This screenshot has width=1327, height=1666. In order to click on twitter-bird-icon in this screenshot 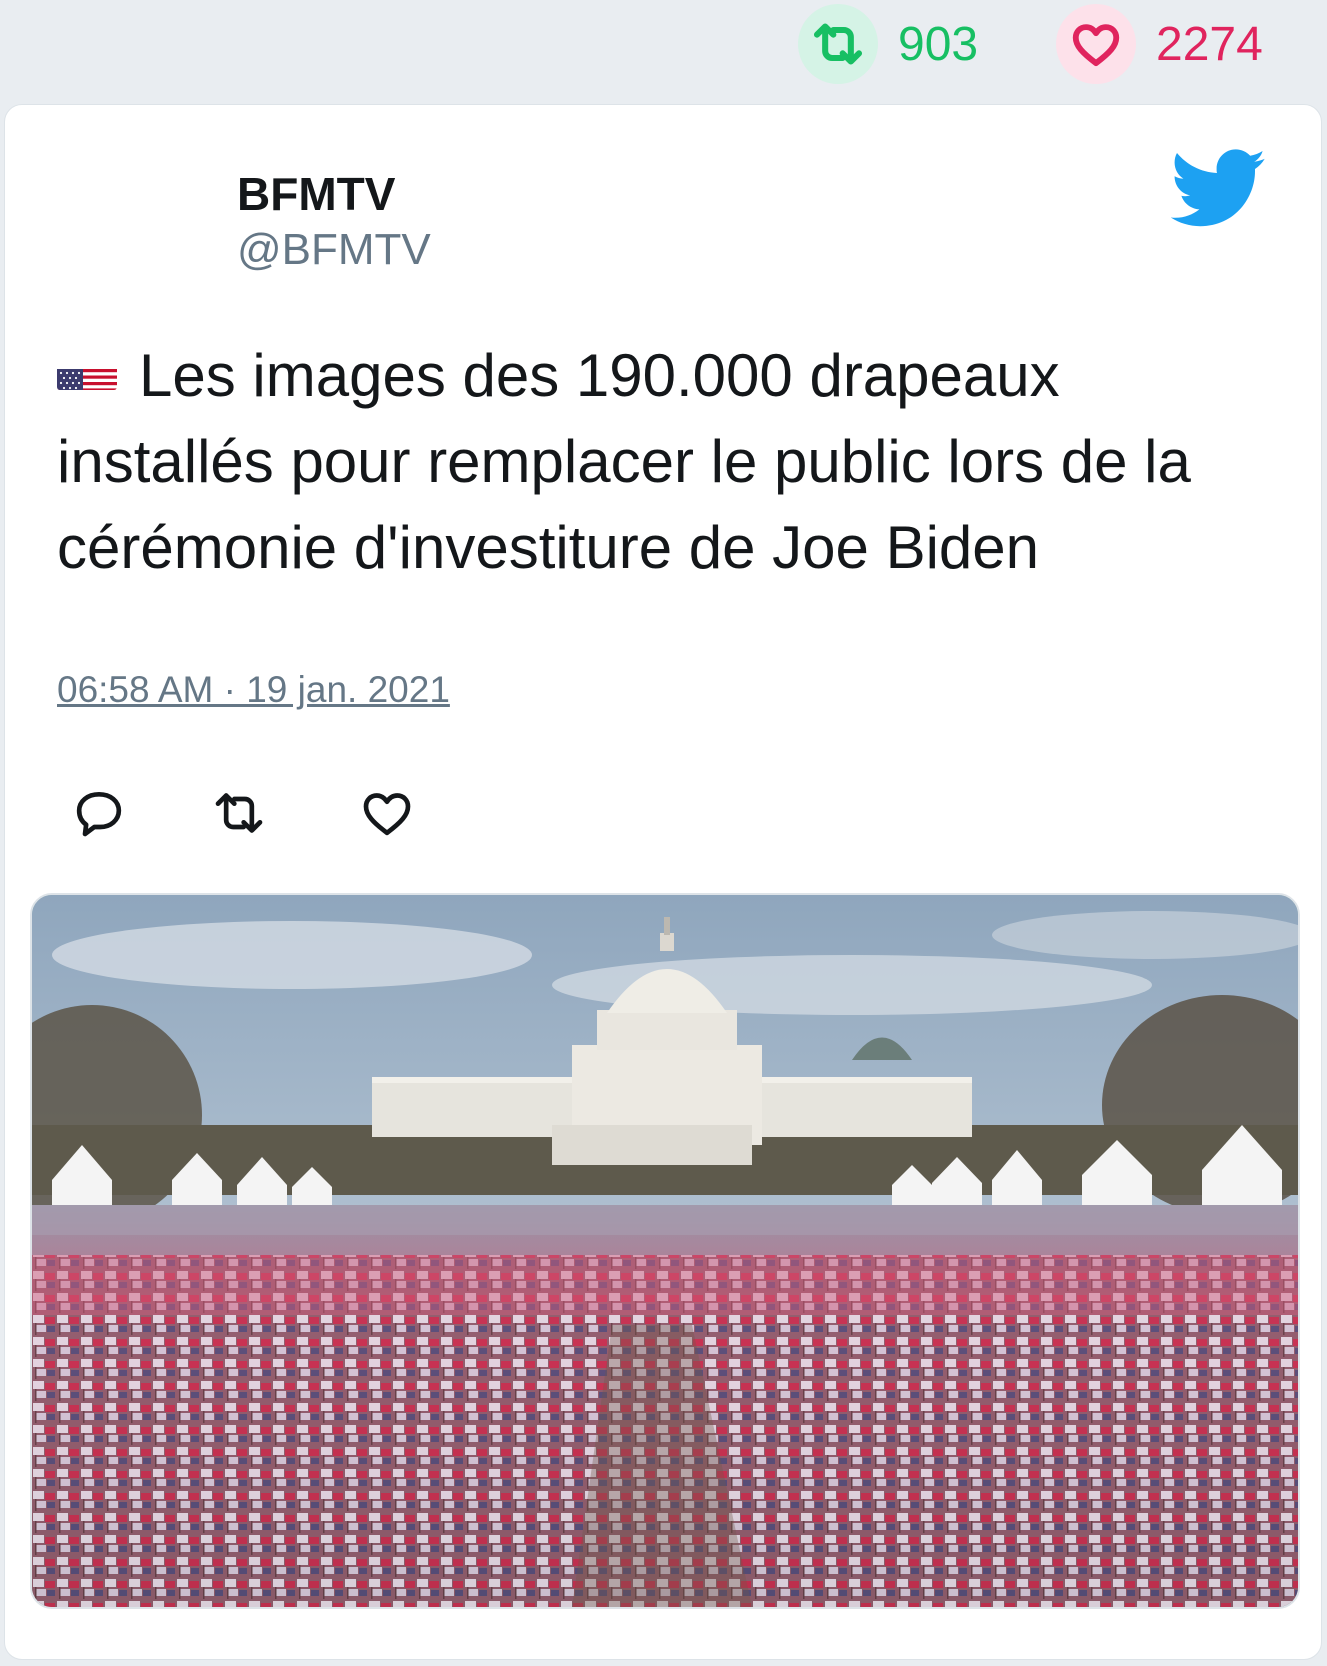, I will do `click(1219, 189)`.